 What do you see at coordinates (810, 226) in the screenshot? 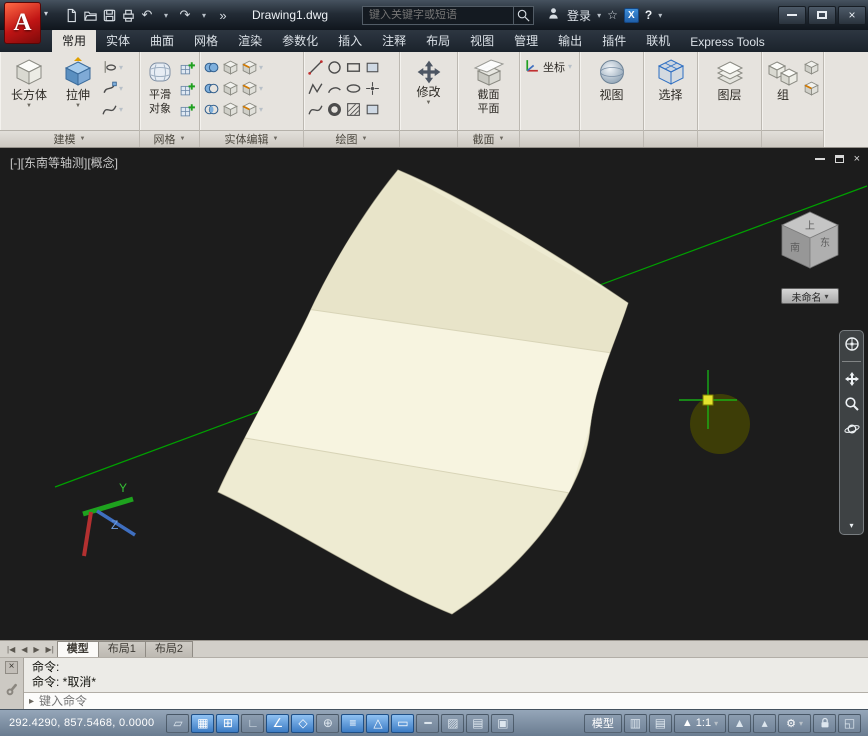
I see `viewcube-top-face: 上` at bounding box center [810, 226].